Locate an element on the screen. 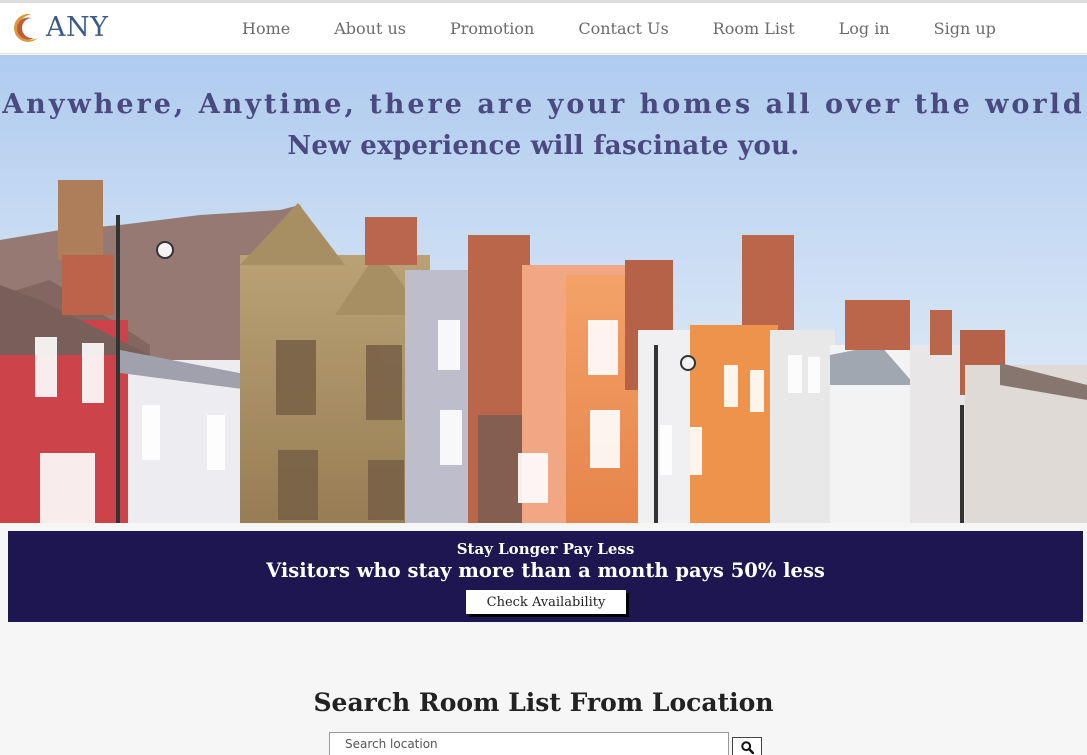  hero-subtitle: New experience will fascinate you. is located at coordinates (543, 146).